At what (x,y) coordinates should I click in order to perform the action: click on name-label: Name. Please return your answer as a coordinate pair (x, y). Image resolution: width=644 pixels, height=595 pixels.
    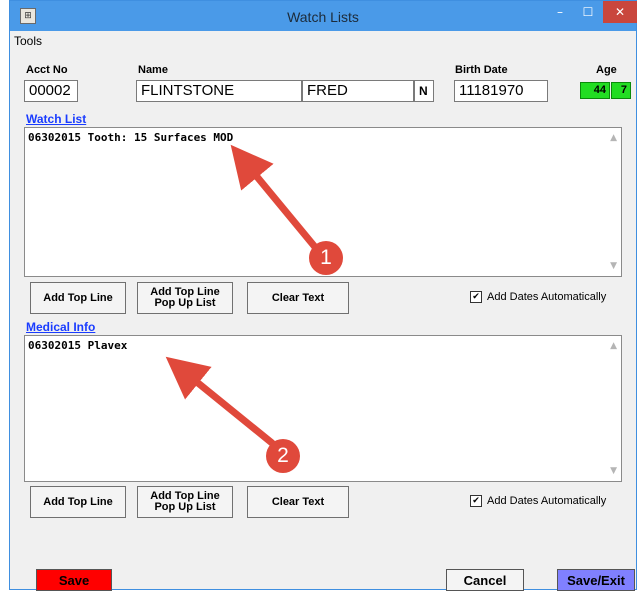
    Looking at the image, I should click on (153, 70).